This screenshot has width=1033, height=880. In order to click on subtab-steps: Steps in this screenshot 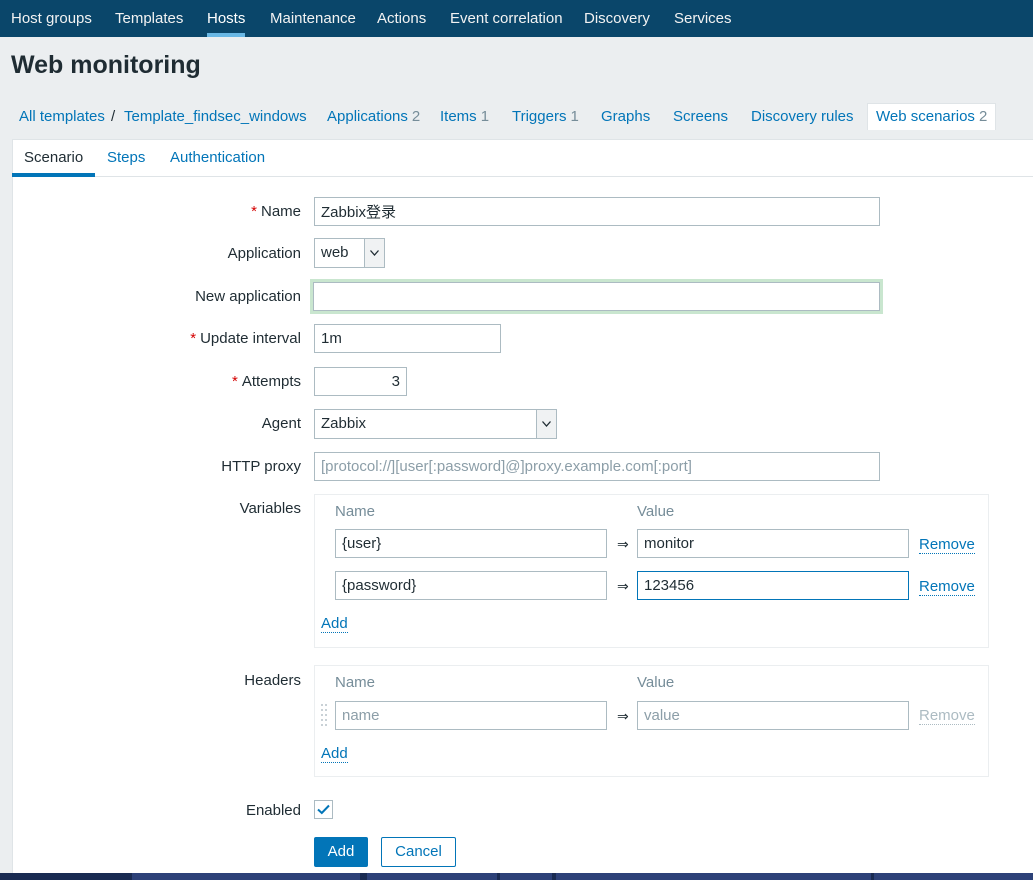, I will do `click(126, 157)`.